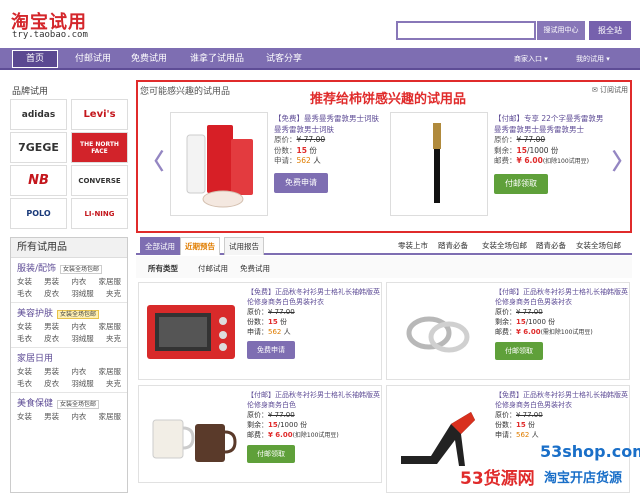  What do you see at coordinates (153, 160) in the screenshot?
I see `carousel-prev-icon: 〈` at bounding box center [153, 160].